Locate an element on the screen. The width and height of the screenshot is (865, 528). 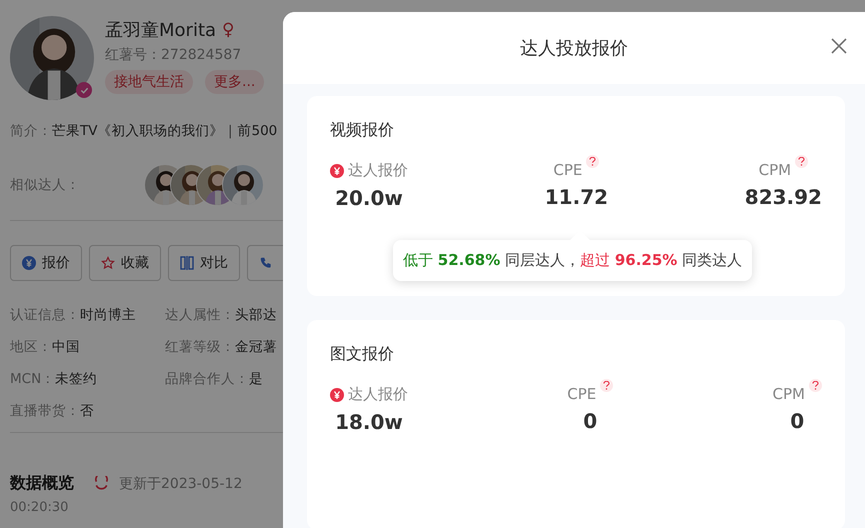
metric-value: 18.0w is located at coordinates (369, 422).